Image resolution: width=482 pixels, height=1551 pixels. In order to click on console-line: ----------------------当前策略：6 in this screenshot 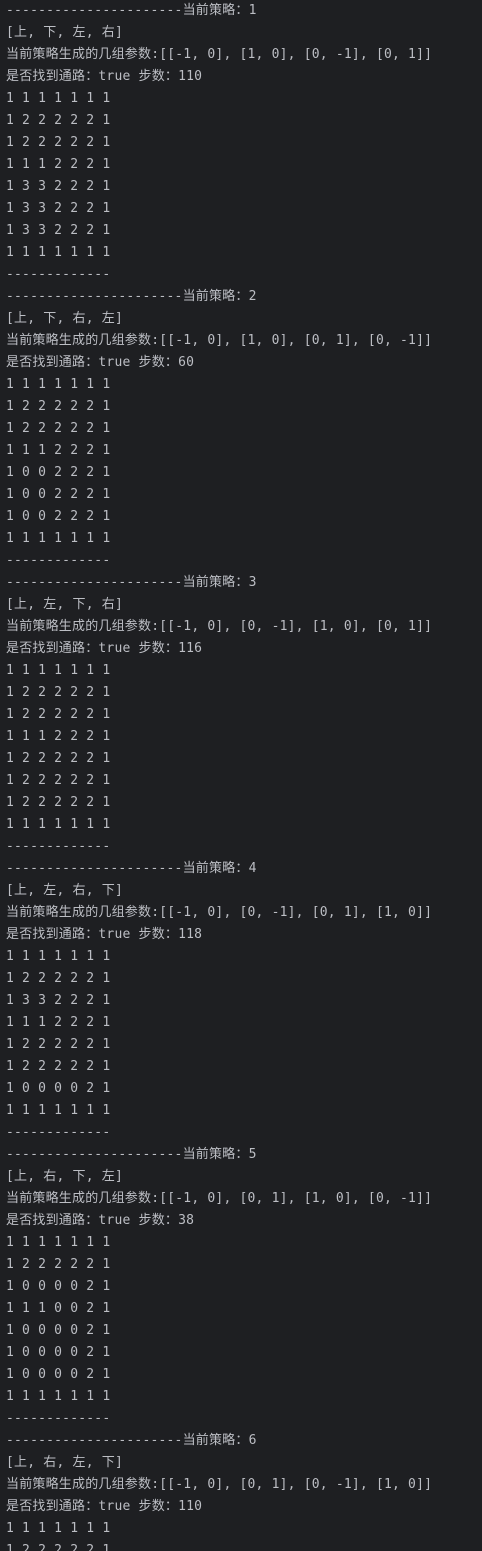, I will do `click(131, 1440)`.